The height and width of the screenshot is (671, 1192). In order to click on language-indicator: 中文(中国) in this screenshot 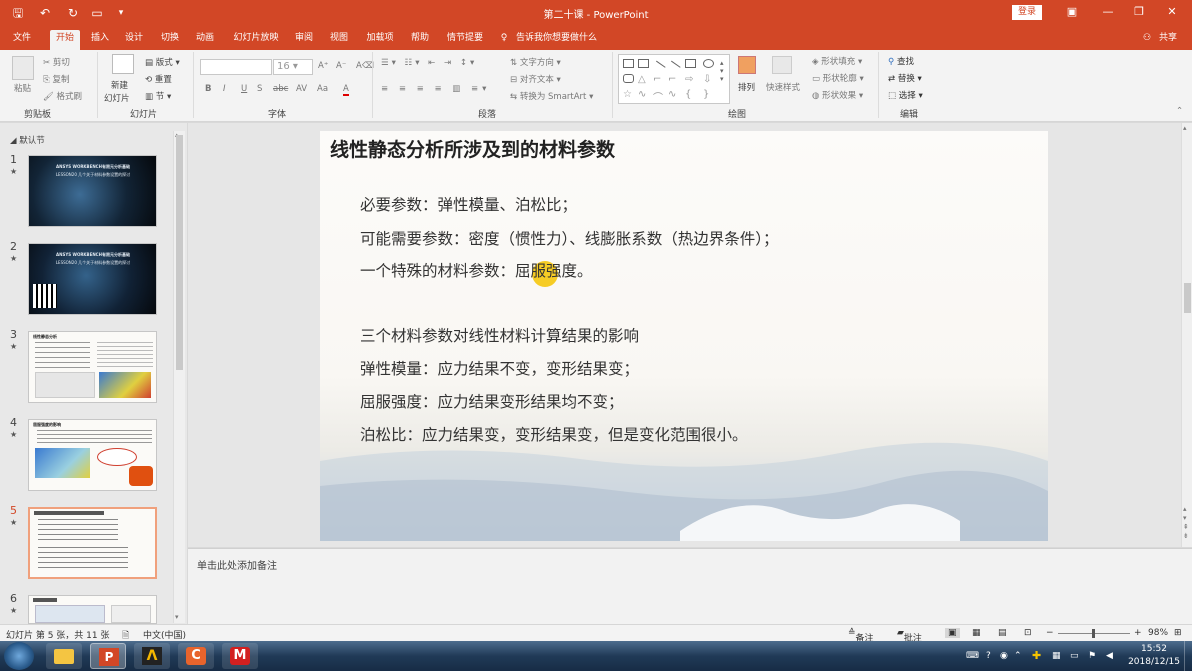, I will do `click(164, 634)`.